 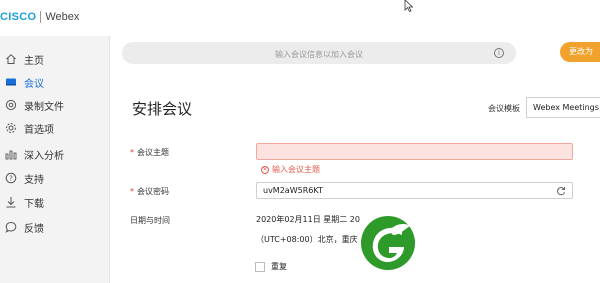 I want to click on sidebar-item-meetings: 会议, so click(x=55, y=82).